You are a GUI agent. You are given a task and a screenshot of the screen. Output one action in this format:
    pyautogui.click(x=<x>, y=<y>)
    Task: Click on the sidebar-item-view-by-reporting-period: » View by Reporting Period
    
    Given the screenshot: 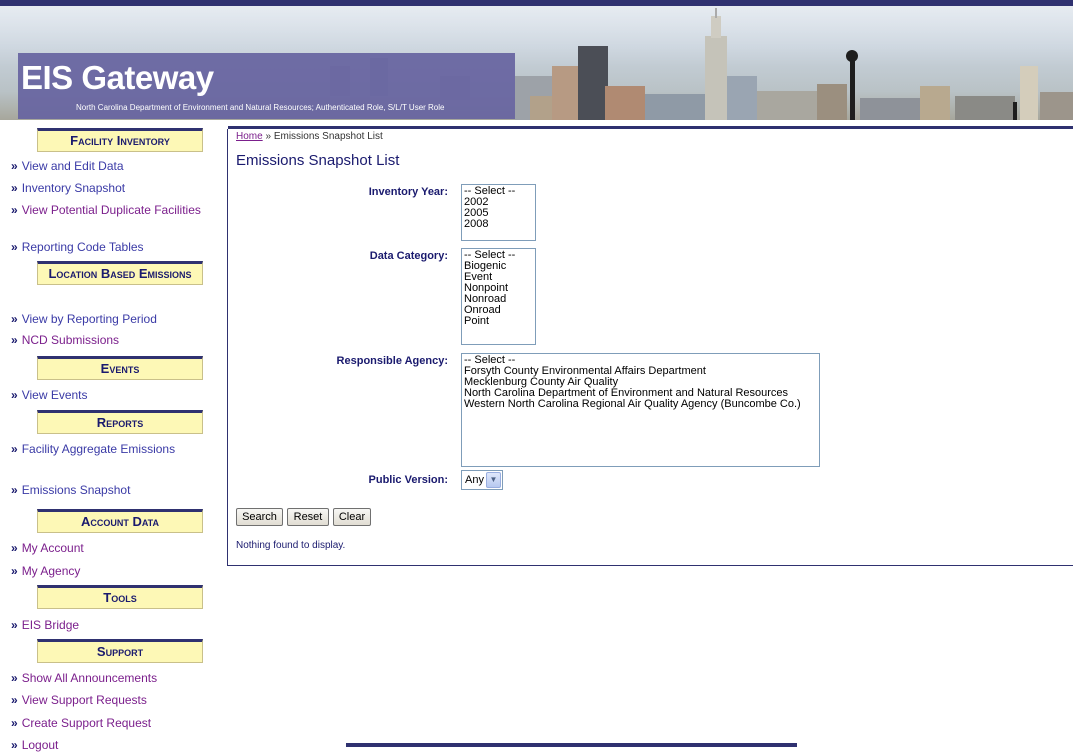 What is the action you would take?
    pyautogui.click(x=84, y=319)
    